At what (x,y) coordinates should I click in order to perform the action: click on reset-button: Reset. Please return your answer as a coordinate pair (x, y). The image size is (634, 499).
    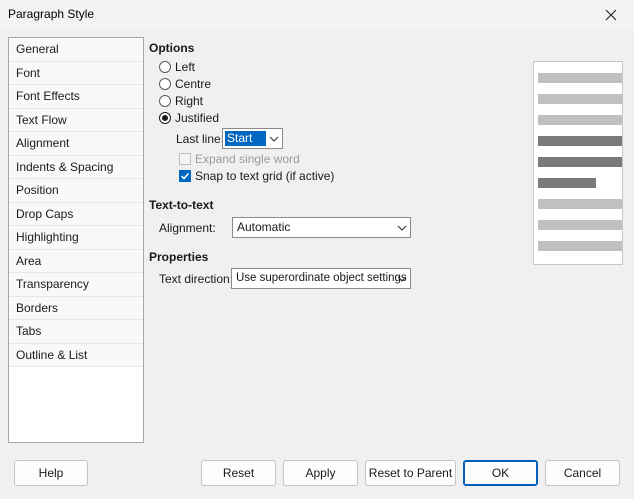
    Looking at the image, I should click on (238, 473).